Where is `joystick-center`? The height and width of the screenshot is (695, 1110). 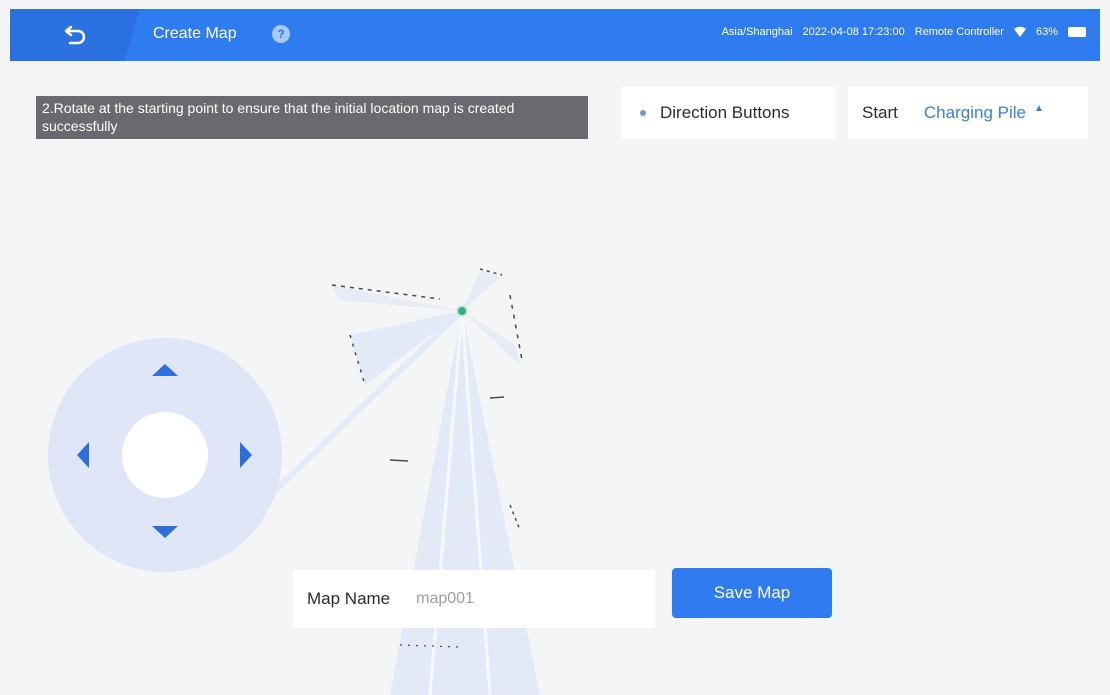 joystick-center is located at coordinates (165, 455).